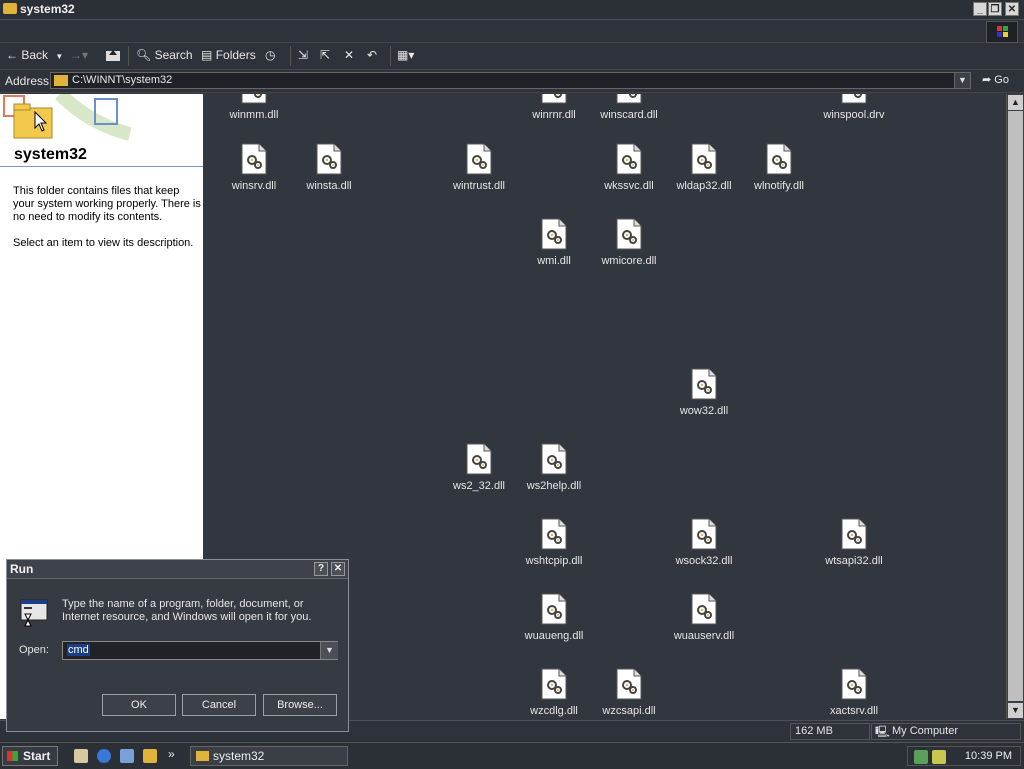 Image resolution: width=1024 pixels, height=769 pixels. Describe the element at coordinates (122, 80) in the screenshot. I see `address-path: C:\WINNT\system32` at that location.